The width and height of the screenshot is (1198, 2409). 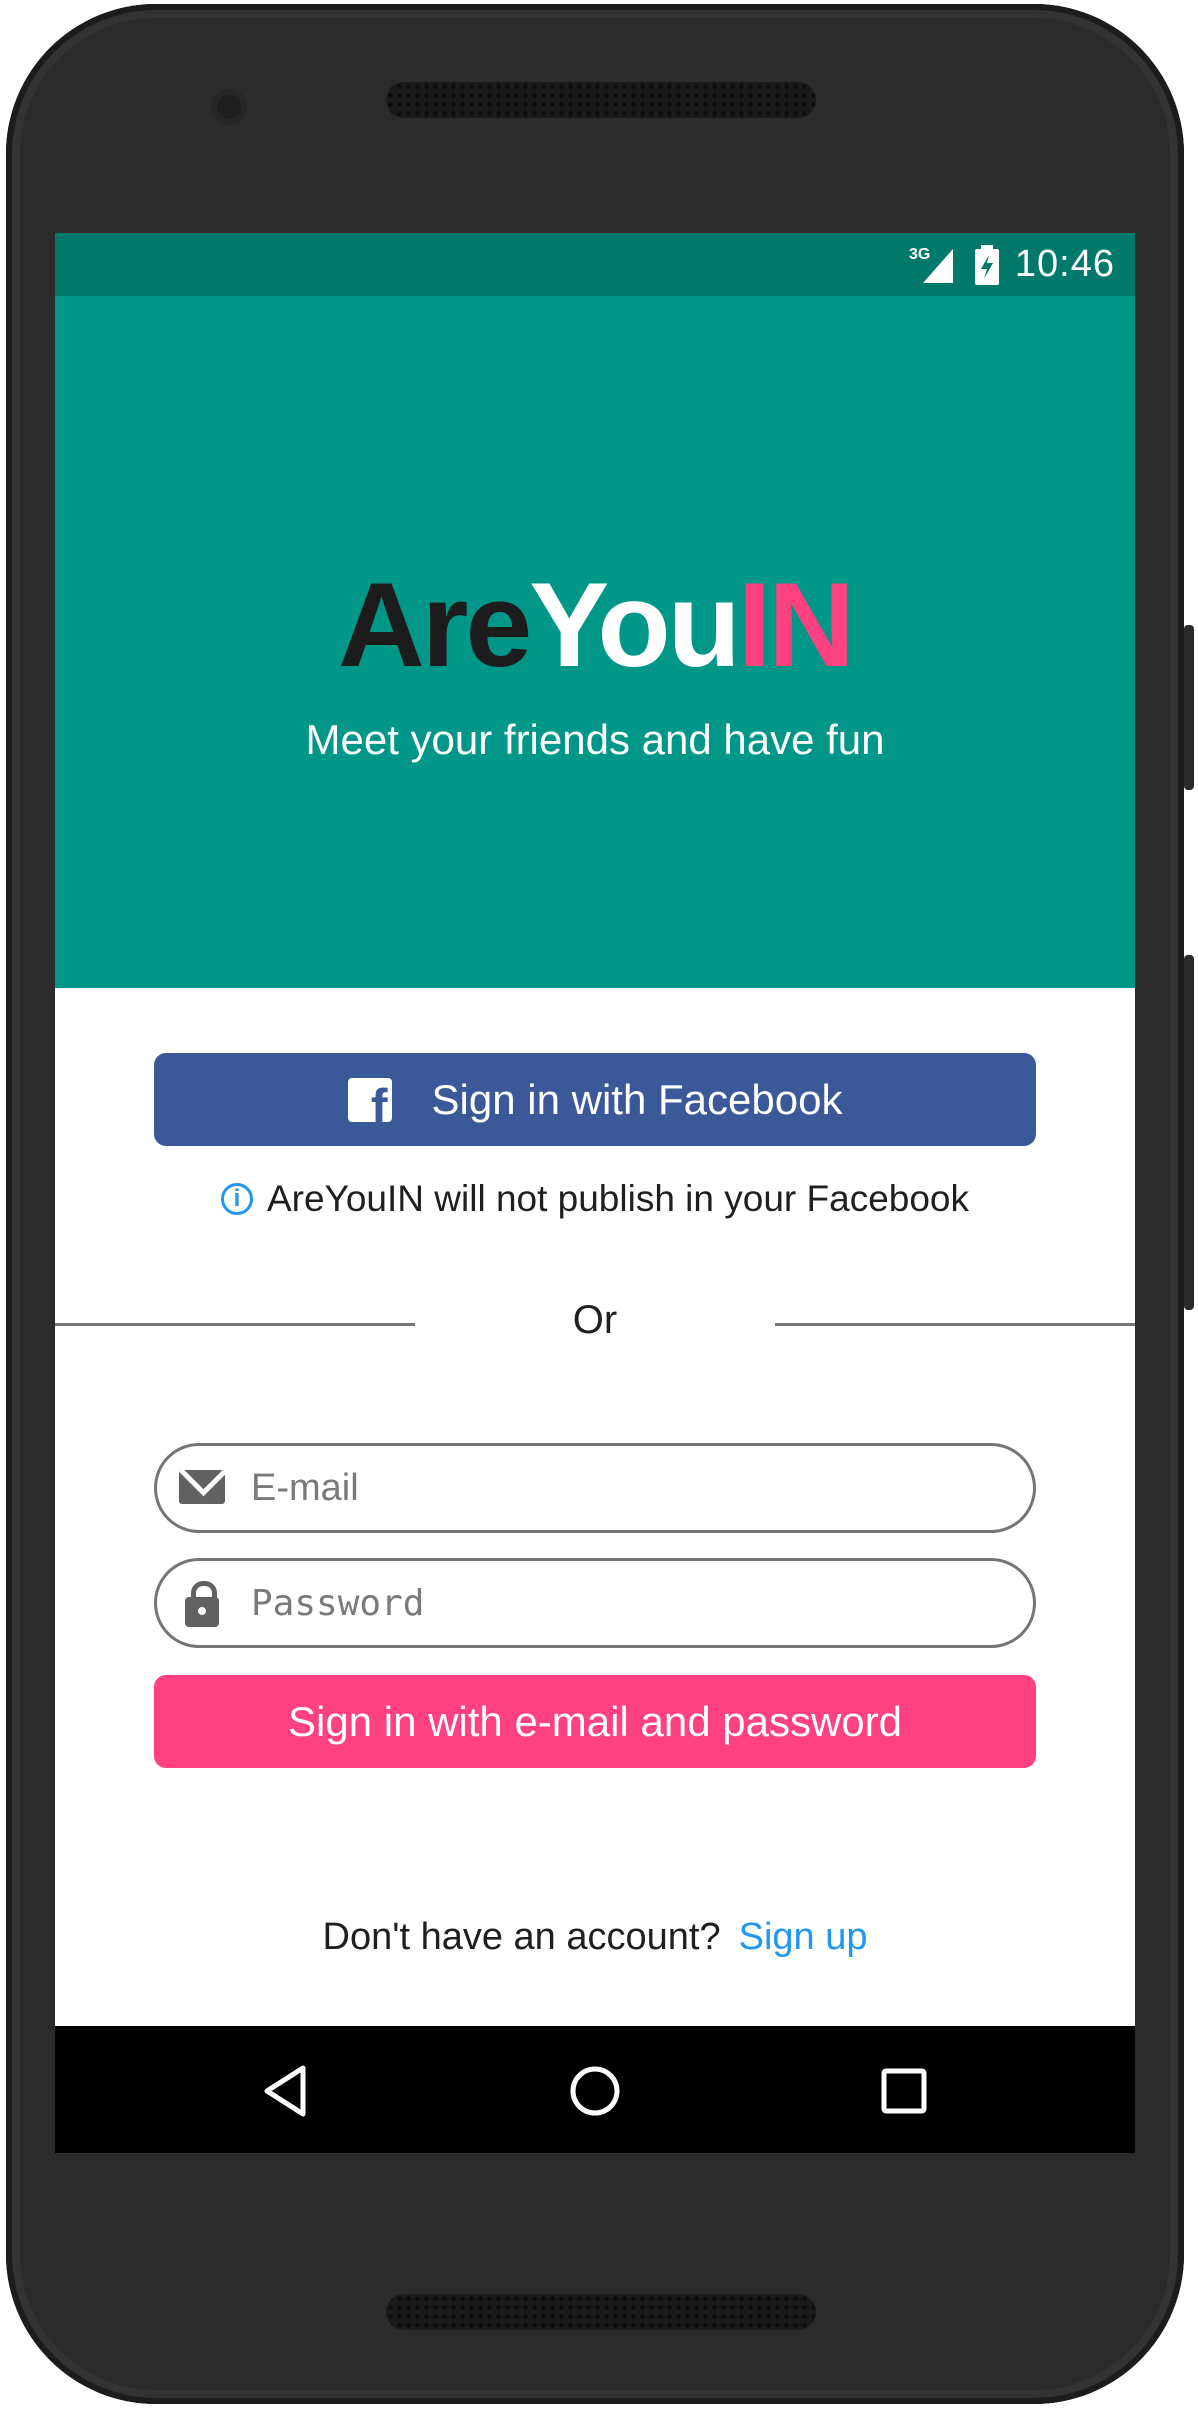 I want to click on battery-icon, so click(x=986, y=264).